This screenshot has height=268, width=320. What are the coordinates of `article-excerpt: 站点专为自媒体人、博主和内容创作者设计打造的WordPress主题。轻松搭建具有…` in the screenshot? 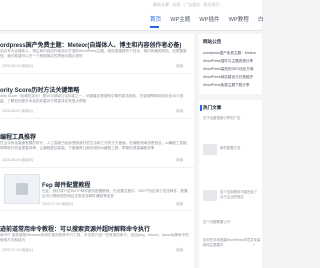 It's located at (93, 54).